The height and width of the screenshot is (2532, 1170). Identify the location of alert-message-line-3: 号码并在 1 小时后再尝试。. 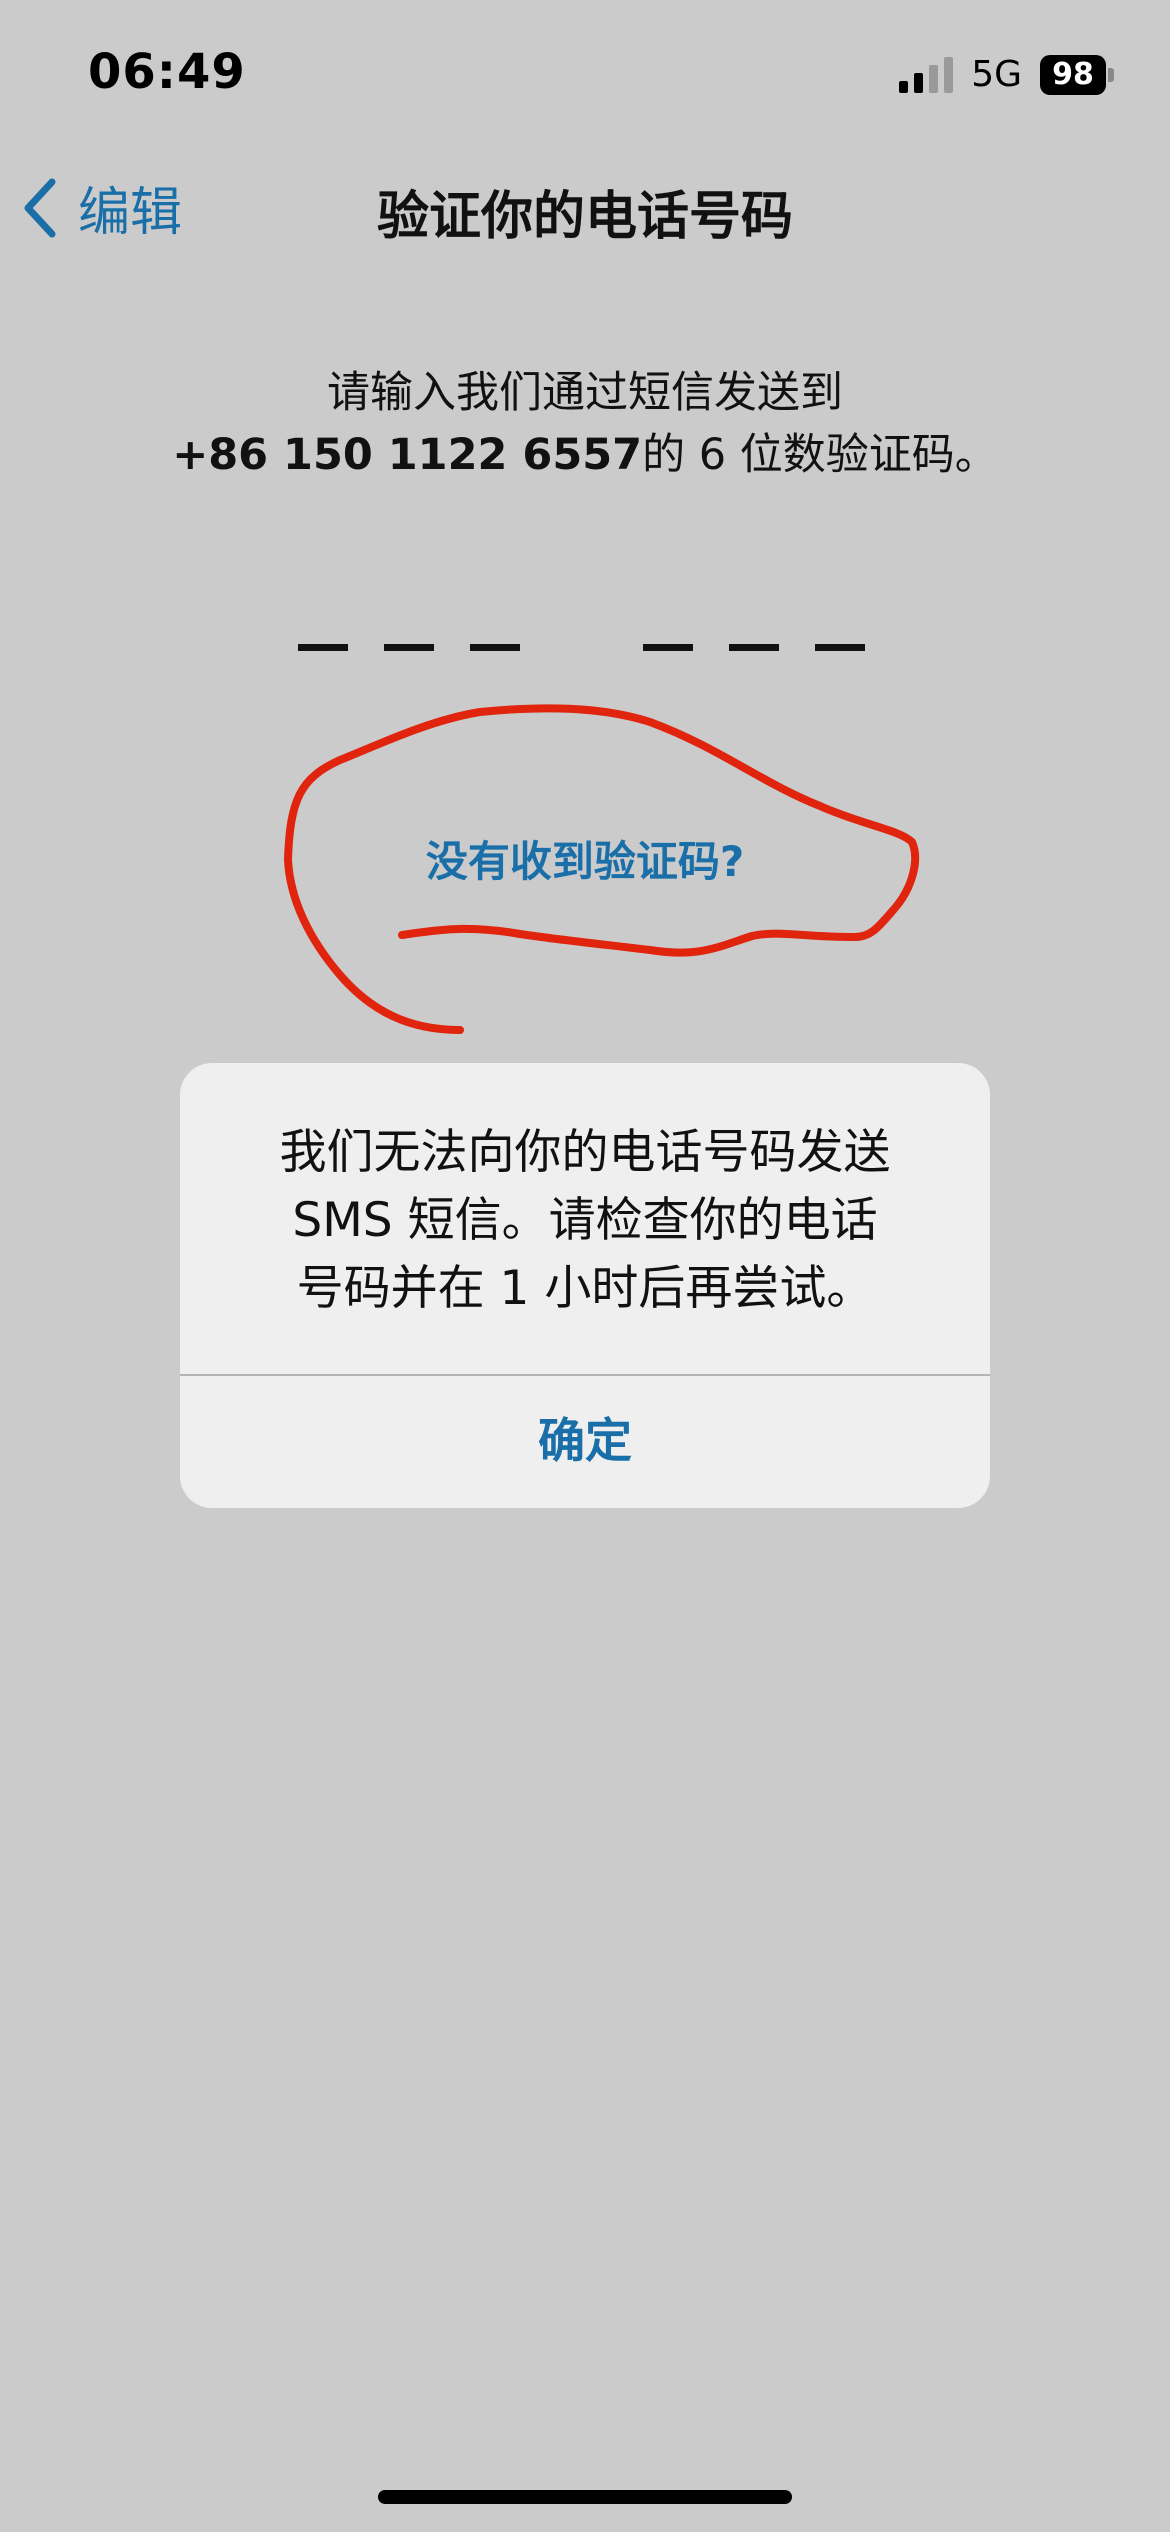
(585, 1288).